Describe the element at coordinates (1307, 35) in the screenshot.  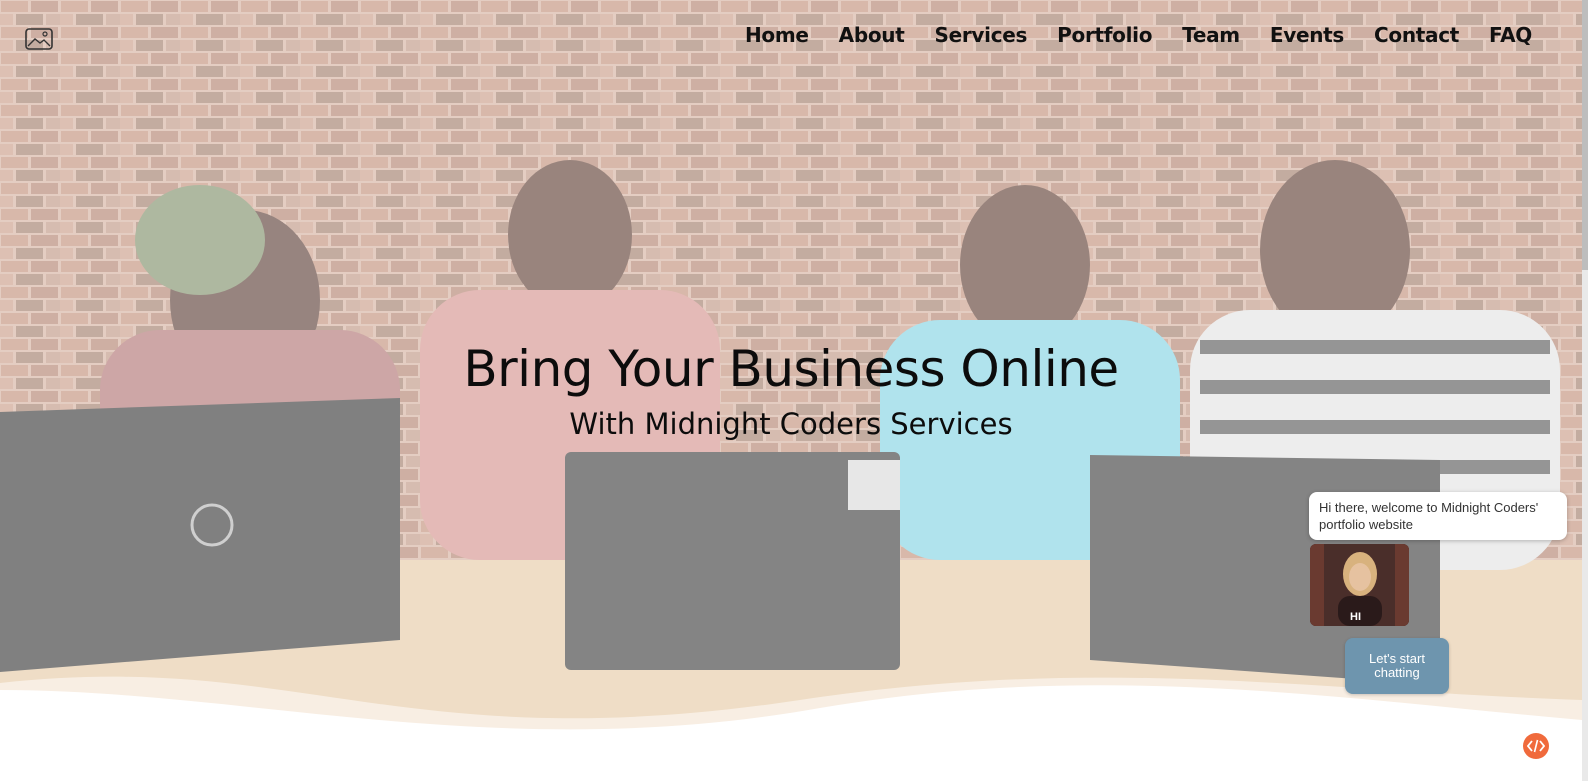
I see `nav-item-events: Events` at that location.